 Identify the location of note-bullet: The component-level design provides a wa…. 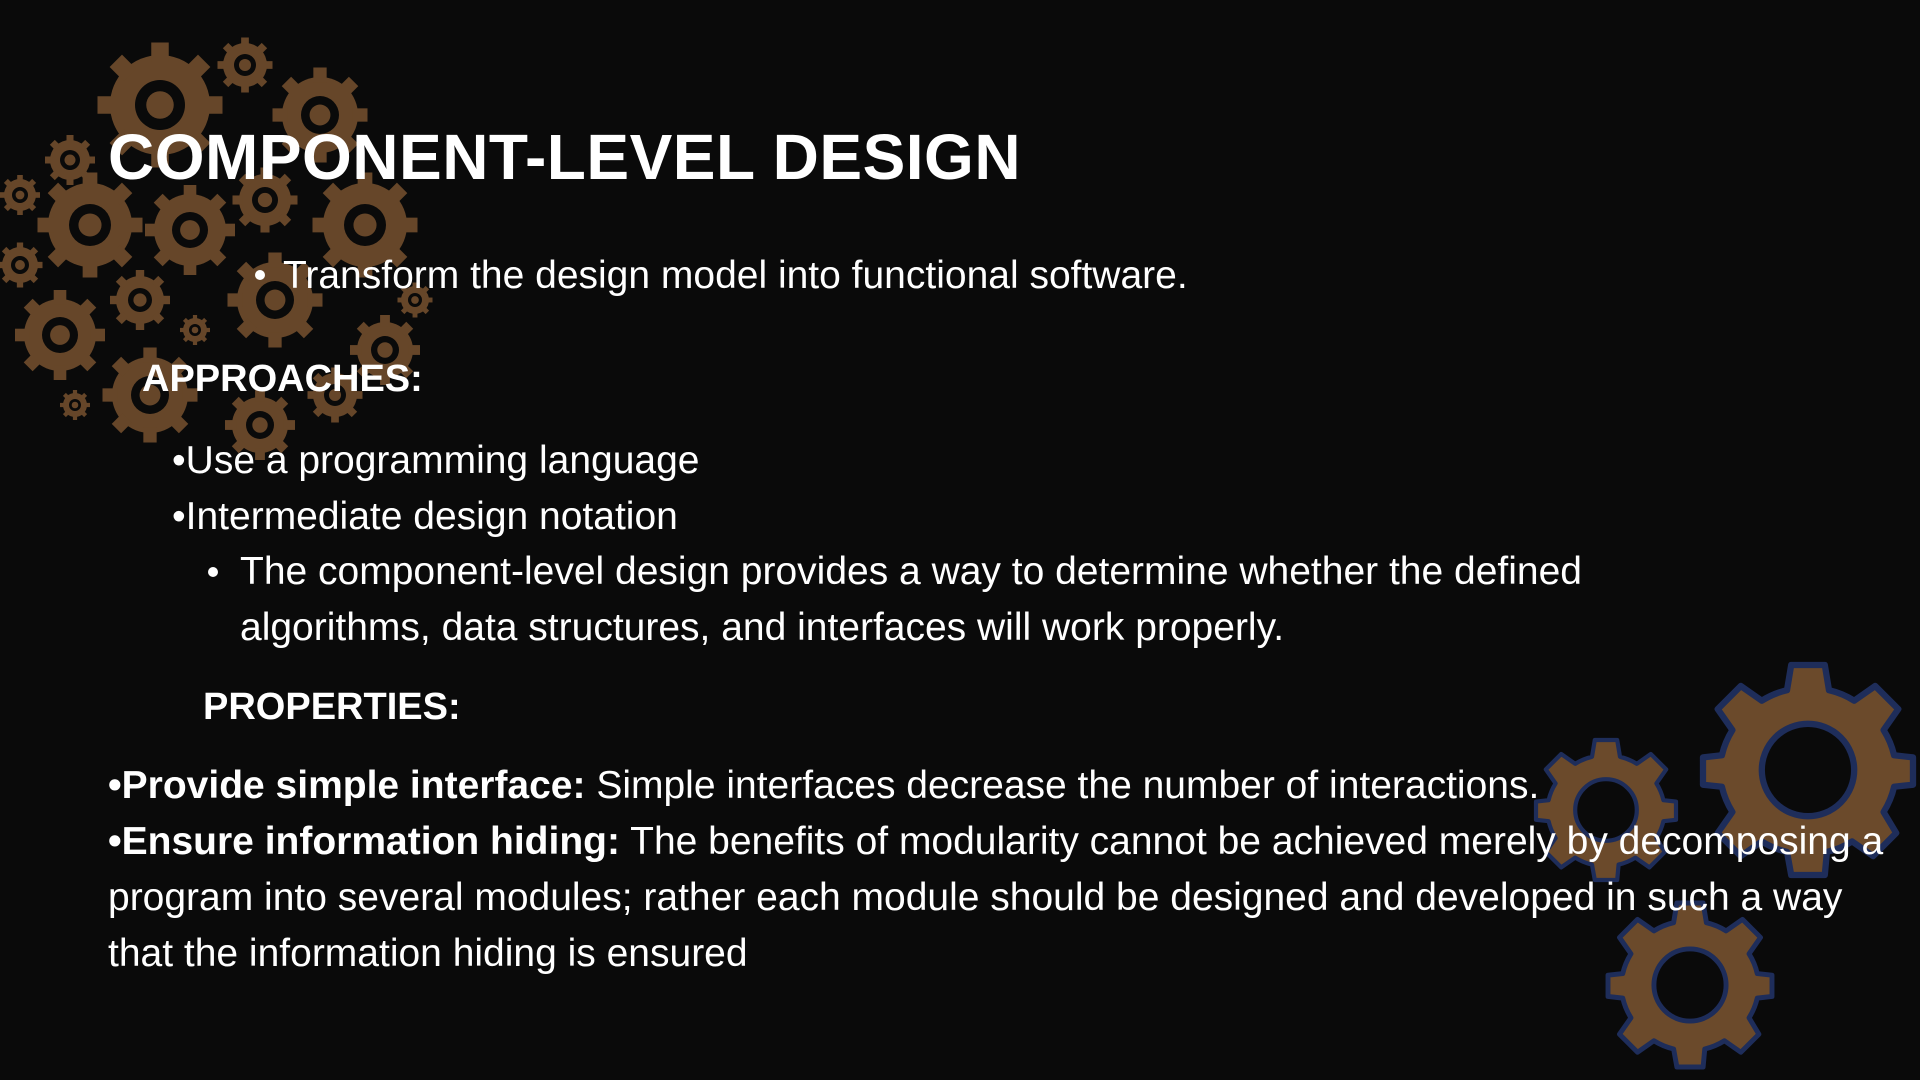
(934, 600).